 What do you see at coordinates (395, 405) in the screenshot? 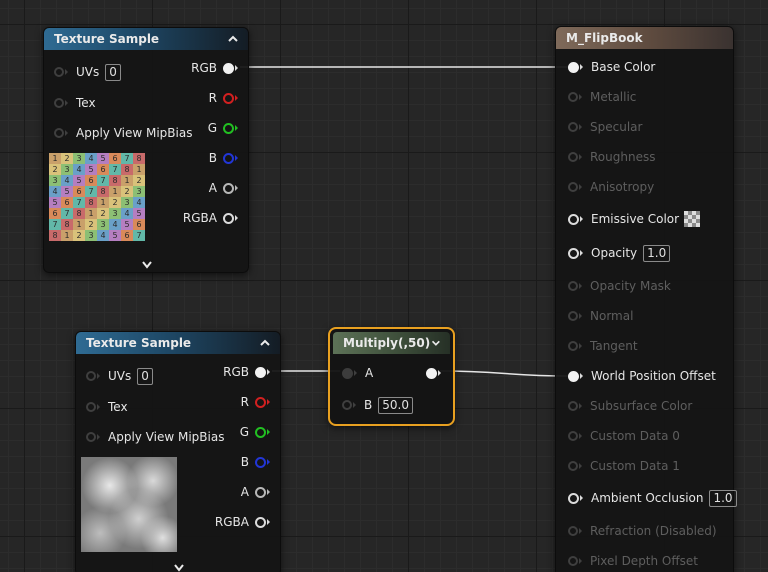
I see `b-value: 50.0` at bounding box center [395, 405].